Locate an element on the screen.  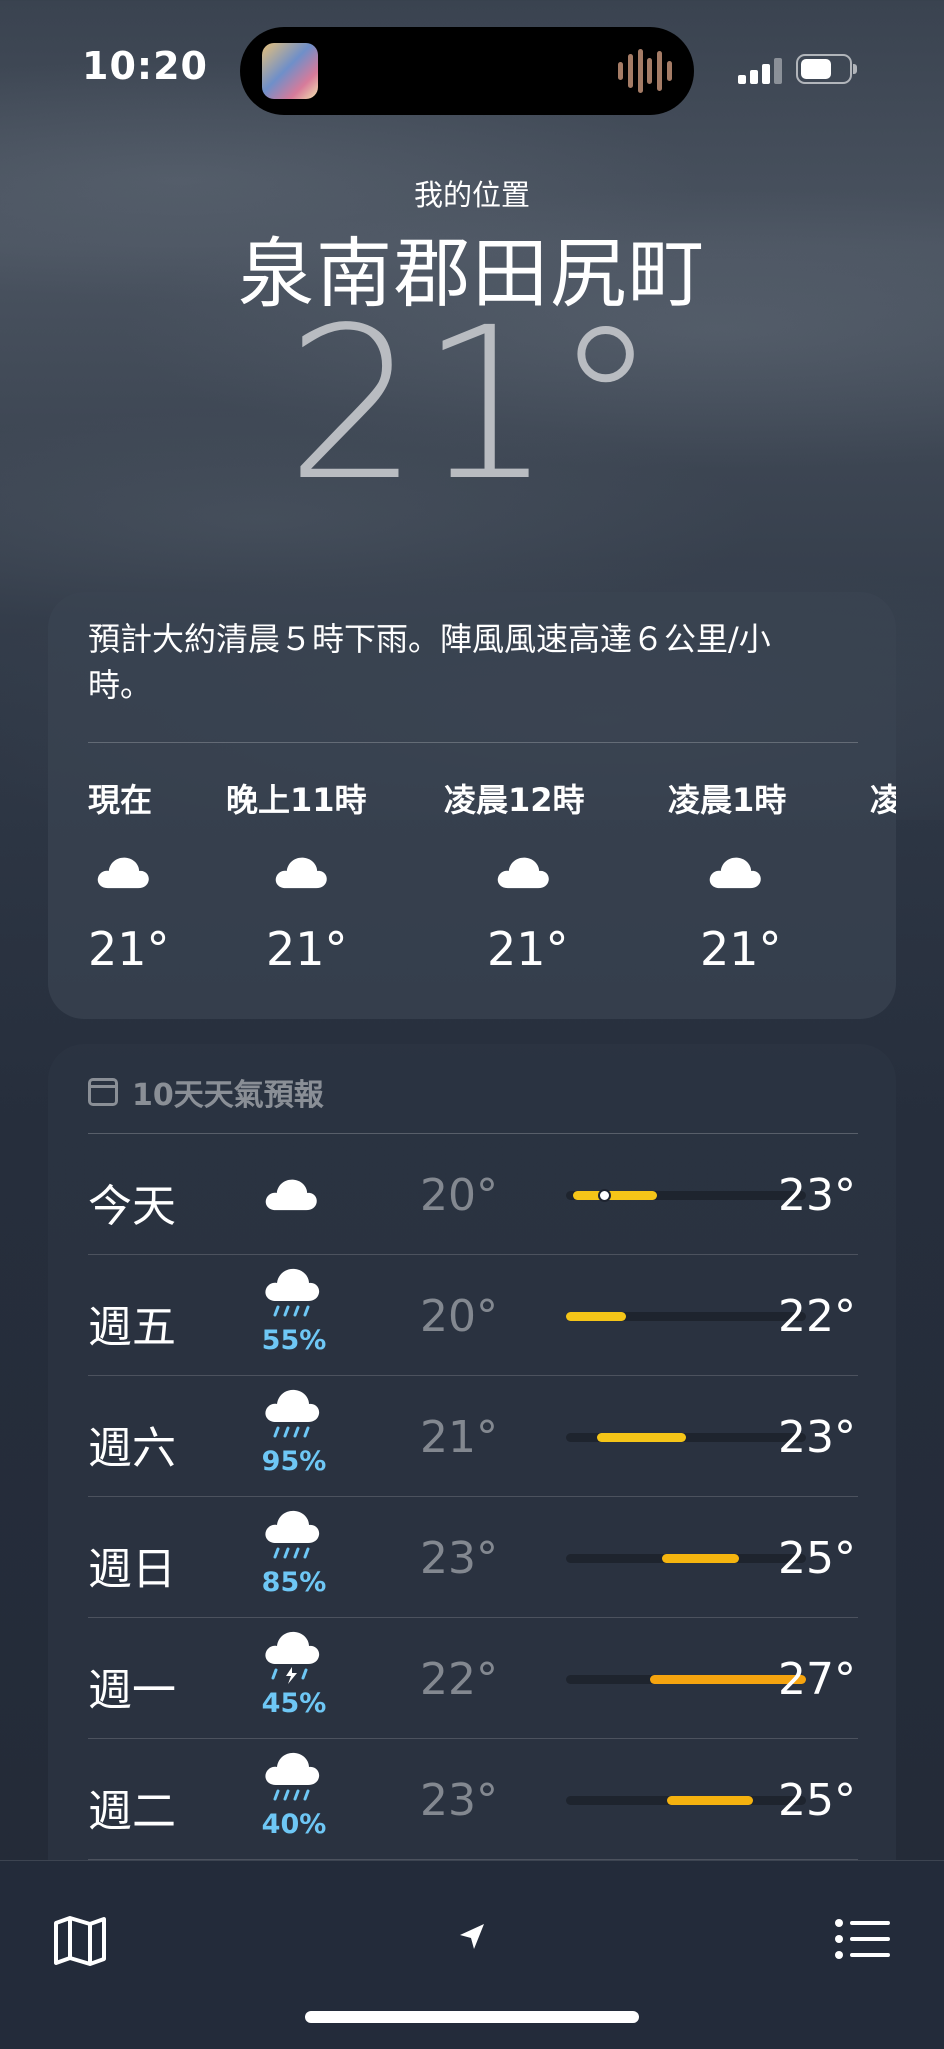
forecast-row: 週一 45% 22° 27° is located at coordinates (473, 1678).